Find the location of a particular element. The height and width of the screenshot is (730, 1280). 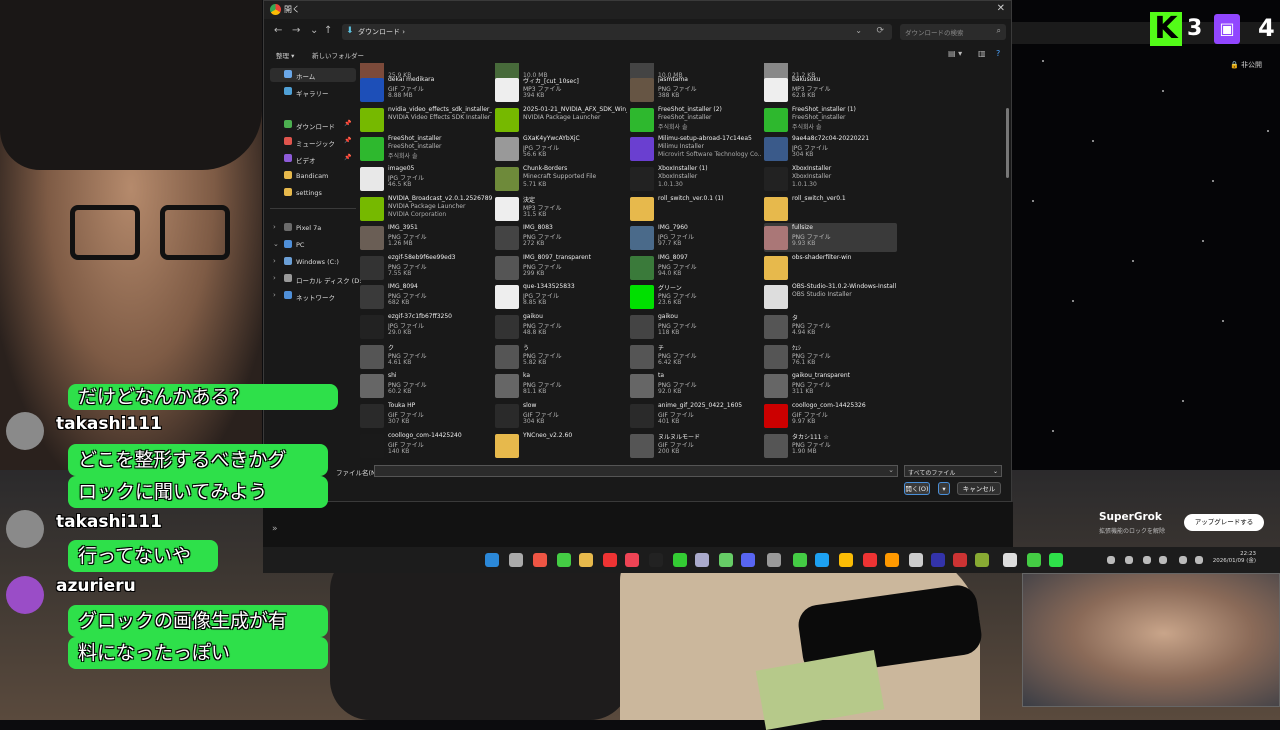

file-item: XboxInstaller XboxInstaller 1.0.1.30 is located at coordinates (830, 178).